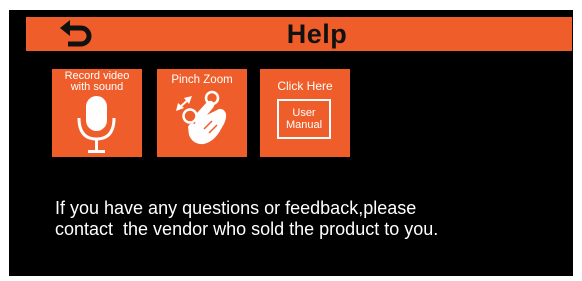 Image resolution: width=582 pixels, height=281 pixels. I want to click on user-manual-line2: Manual, so click(304, 125).